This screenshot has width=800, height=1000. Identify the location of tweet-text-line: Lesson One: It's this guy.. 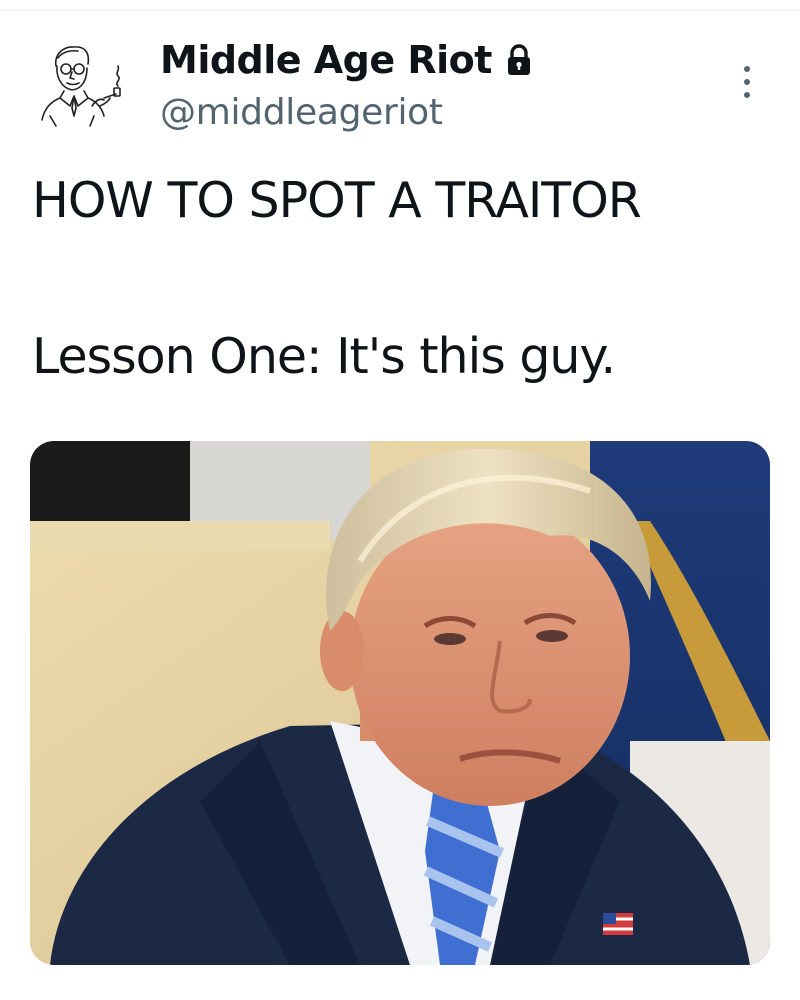
(324, 356).